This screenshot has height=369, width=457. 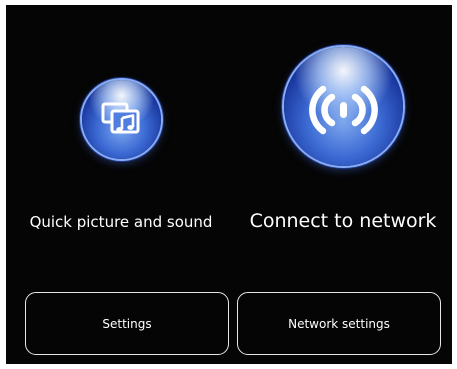 What do you see at coordinates (339, 323) in the screenshot?
I see `network-settings-button: Network settings` at bounding box center [339, 323].